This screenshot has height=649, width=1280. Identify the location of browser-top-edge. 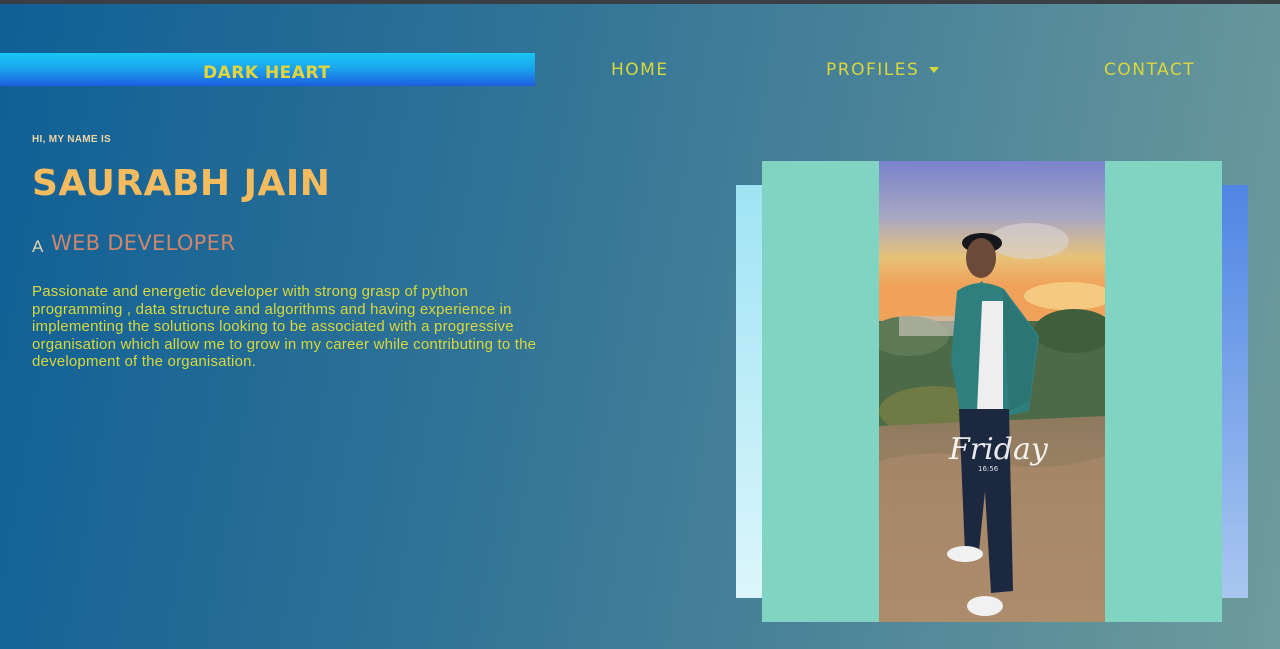
(640, 2).